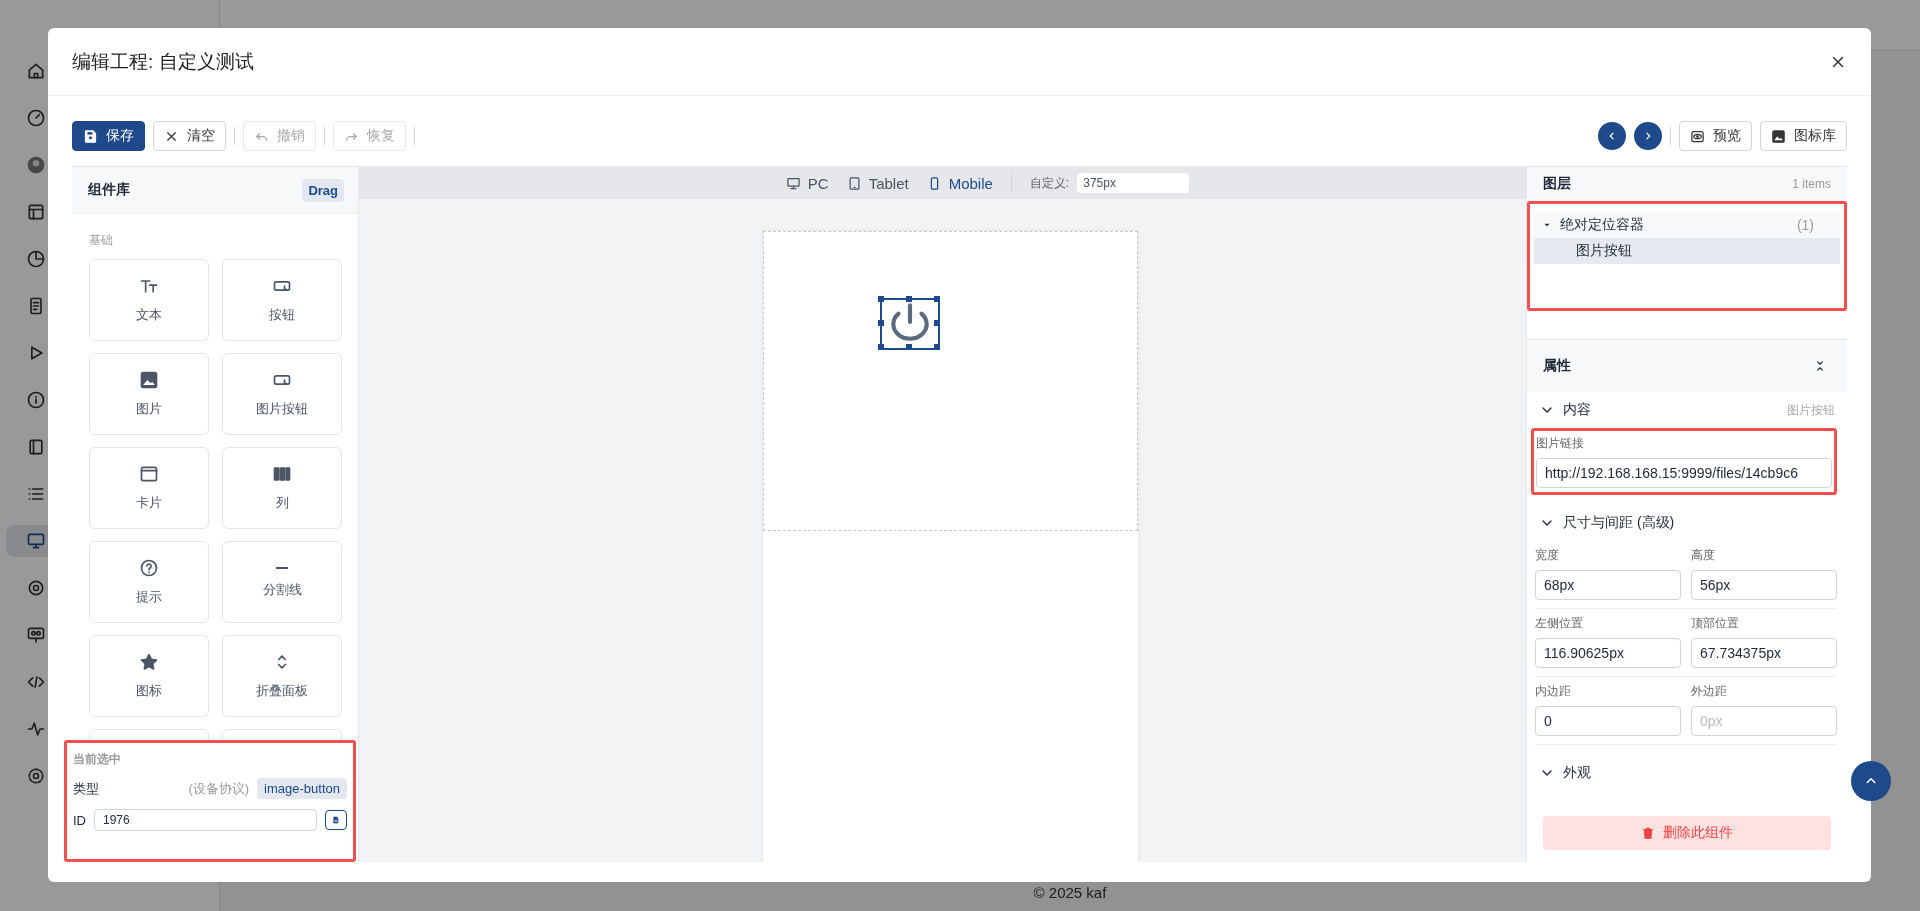  What do you see at coordinates (1049, 183) in the screenshot?
I see `custom-width-label: 自定义:` at bounding box center [1049, 183].